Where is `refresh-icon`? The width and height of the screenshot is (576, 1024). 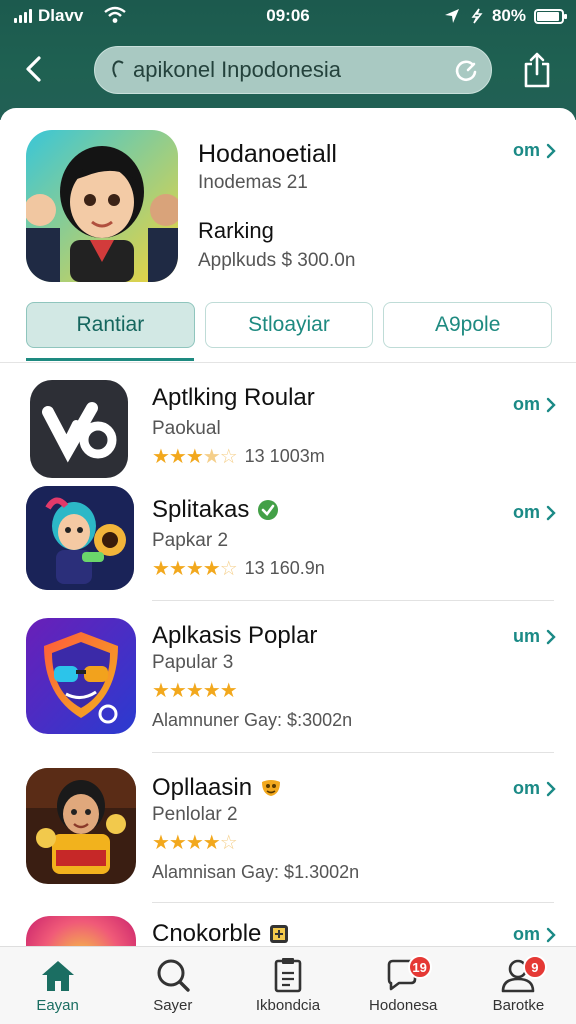
refresh-icon is located at coordinates (466, 71).